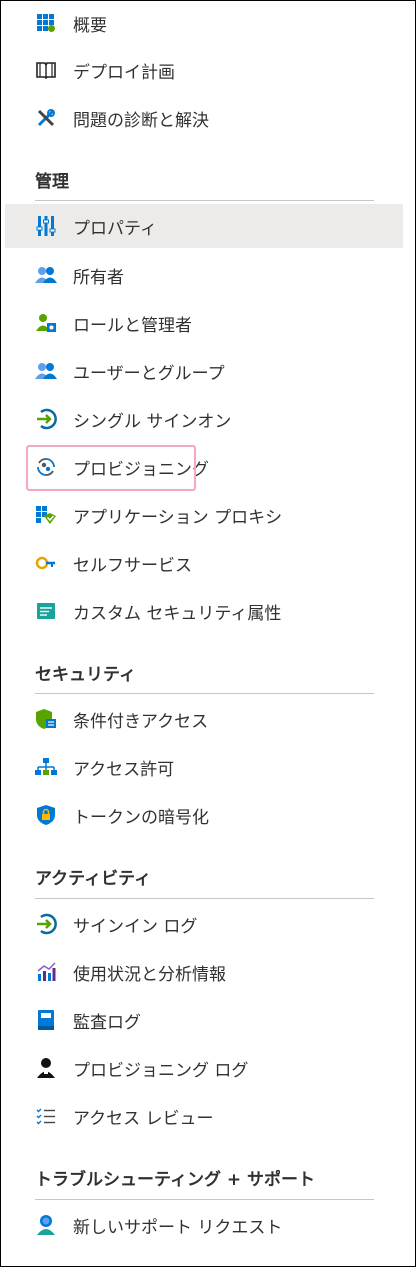 Image resolution: width=416 pixels, height=1267 pixels. I want to click on signin-log-icon, so click(46, 924).